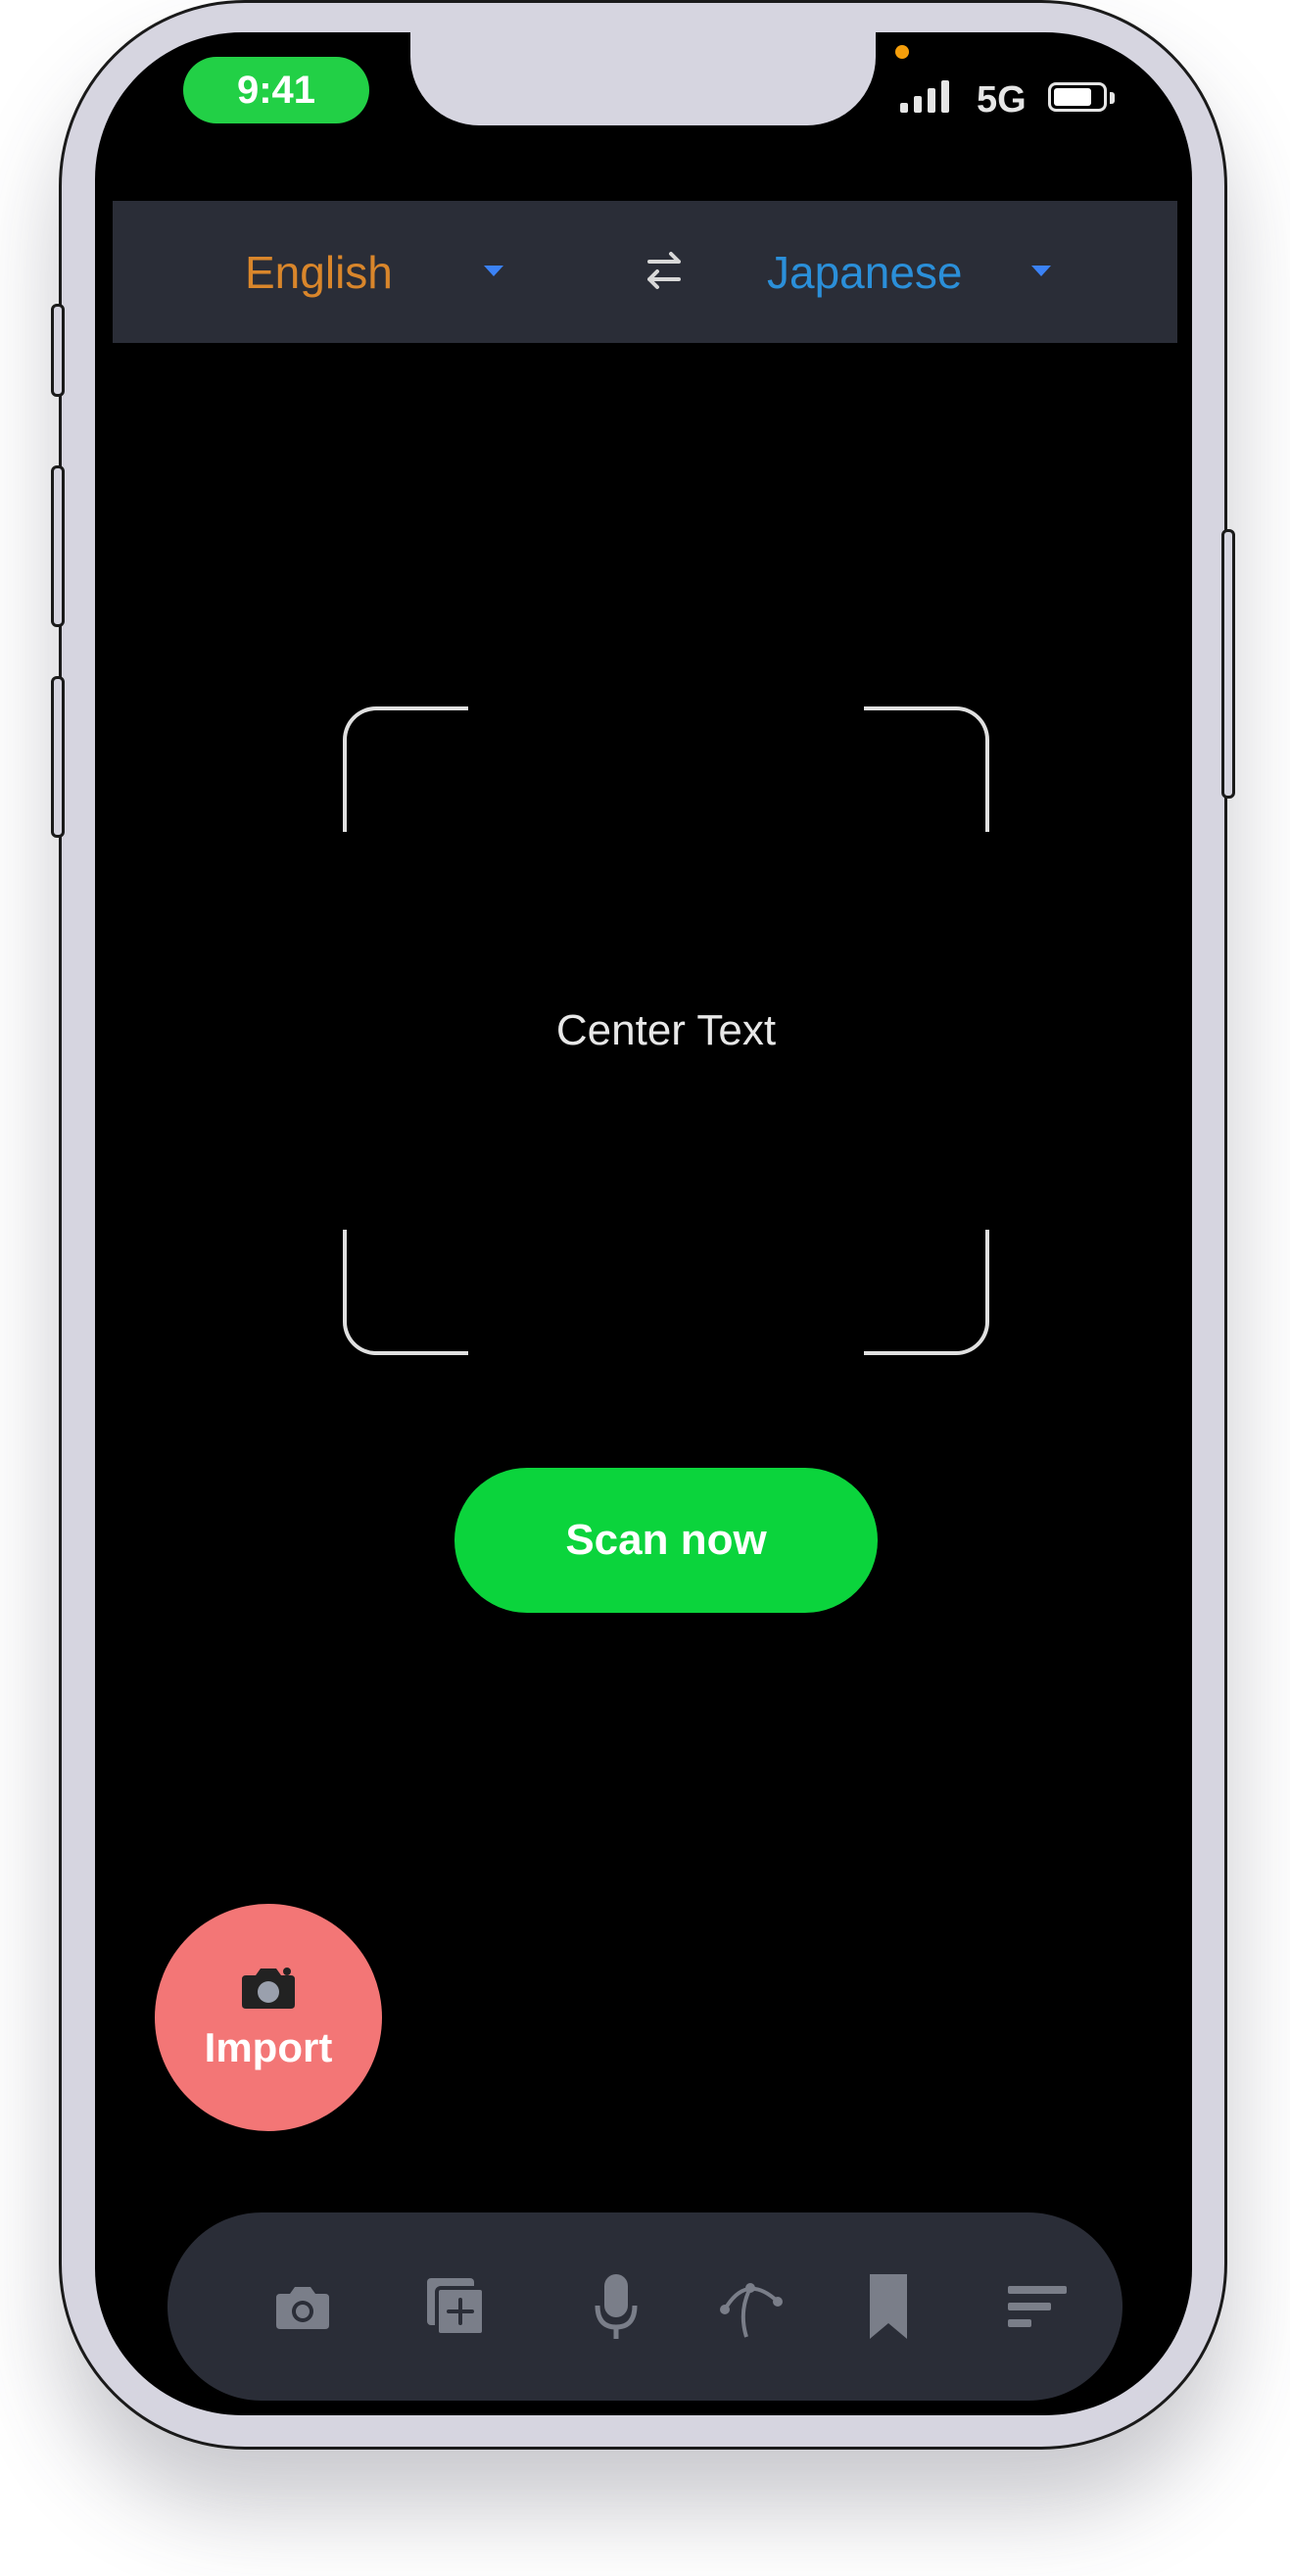 The height and width of the screenshot is (2576, 1290). I want to click on target-language-select: Japanese, so click(865, 272).